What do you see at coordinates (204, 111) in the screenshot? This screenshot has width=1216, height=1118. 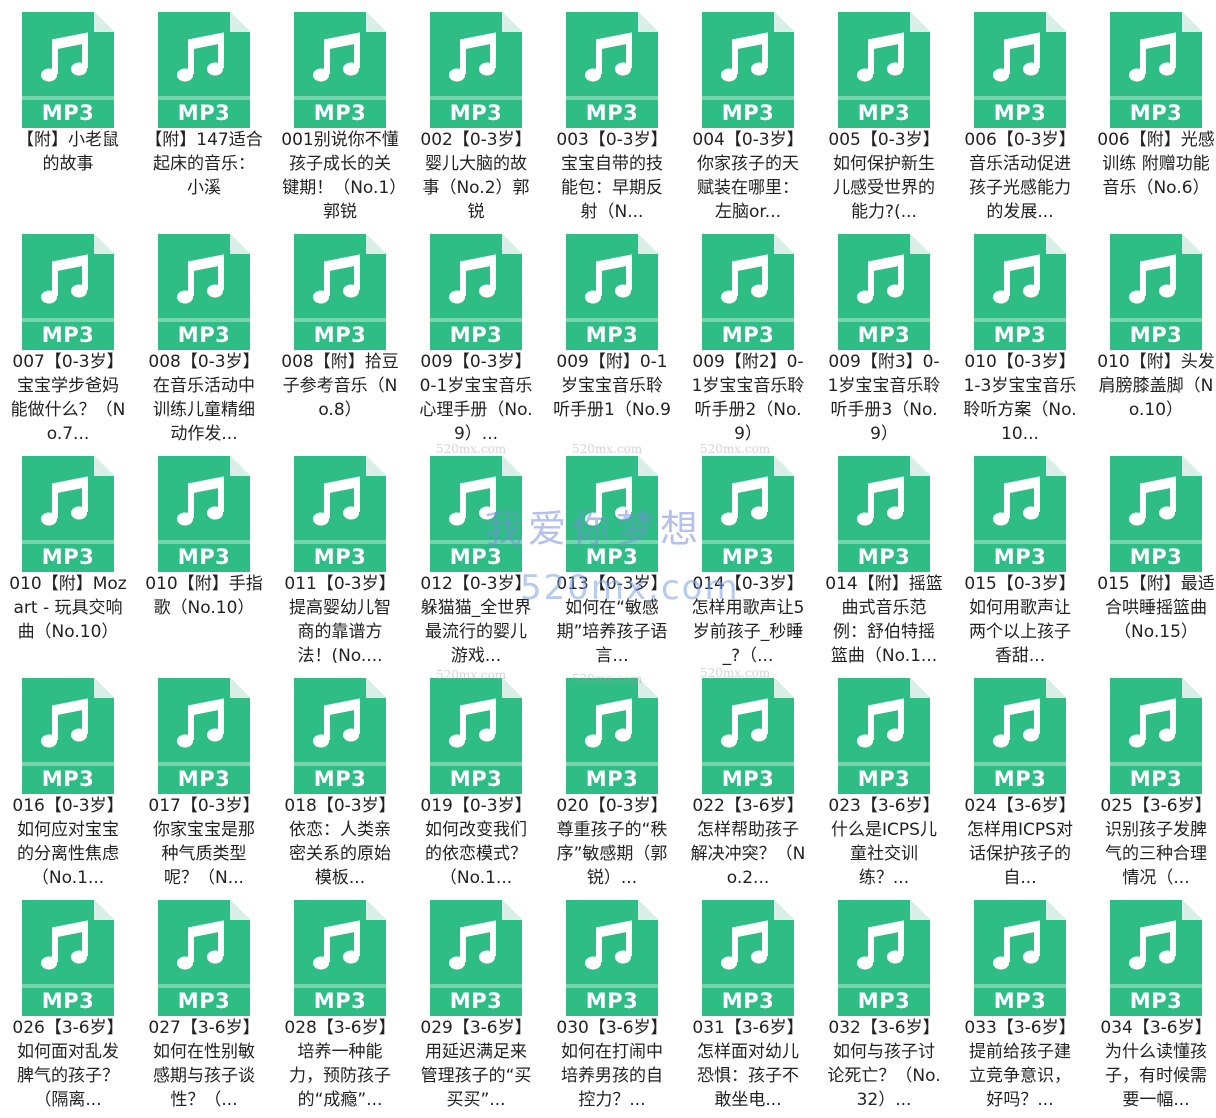 I see `file-item: MP3 【附】147适合起床的音乐：小溪` at bounding box center [204, 111].